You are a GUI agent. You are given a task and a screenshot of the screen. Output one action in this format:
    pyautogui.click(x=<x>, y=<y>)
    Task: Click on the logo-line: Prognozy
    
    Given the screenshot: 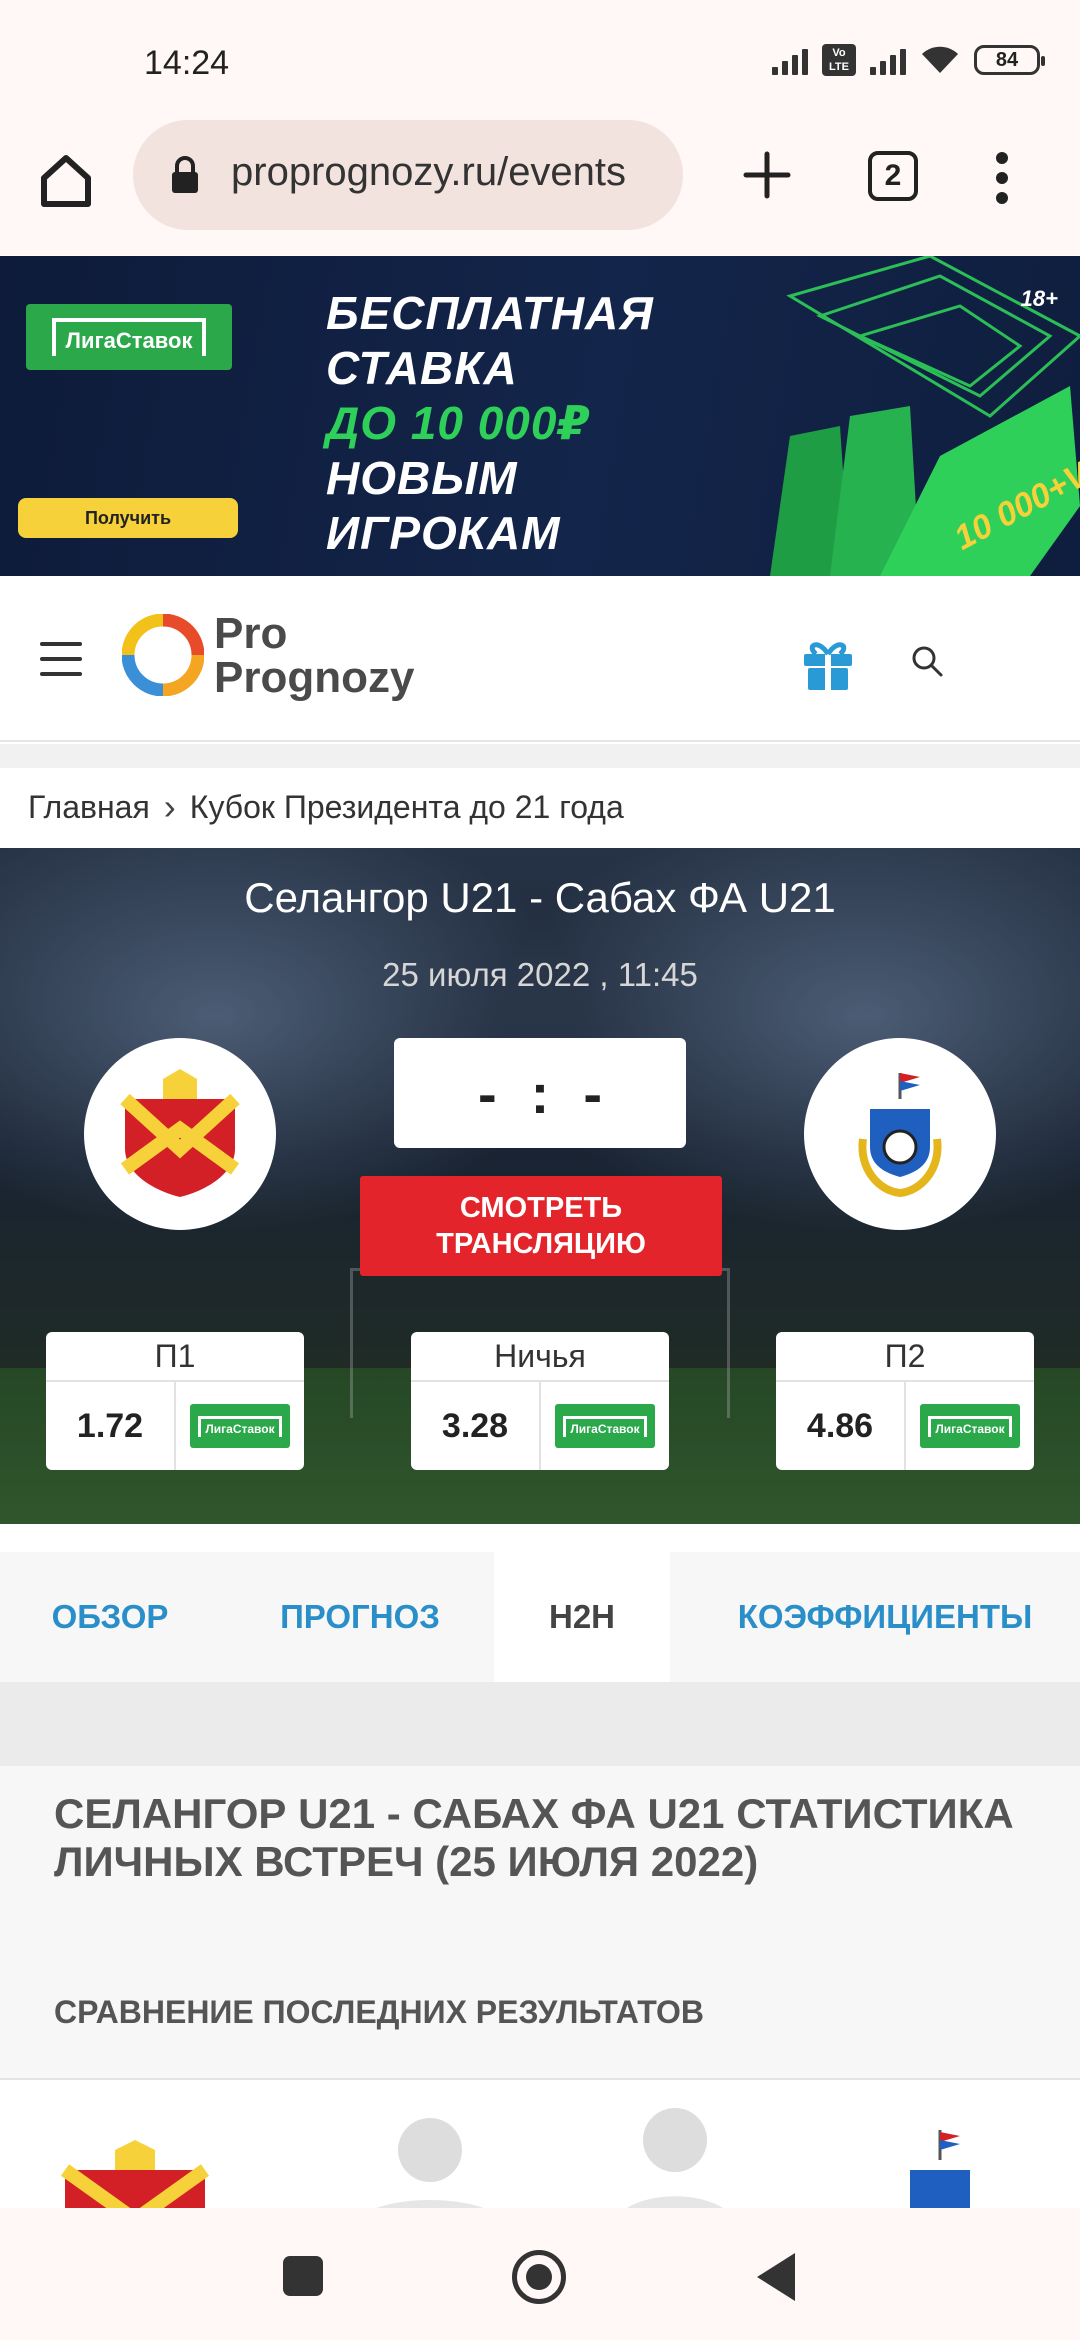 What is the action you would take?
    pyautogui.click(x=314, y=677)
    